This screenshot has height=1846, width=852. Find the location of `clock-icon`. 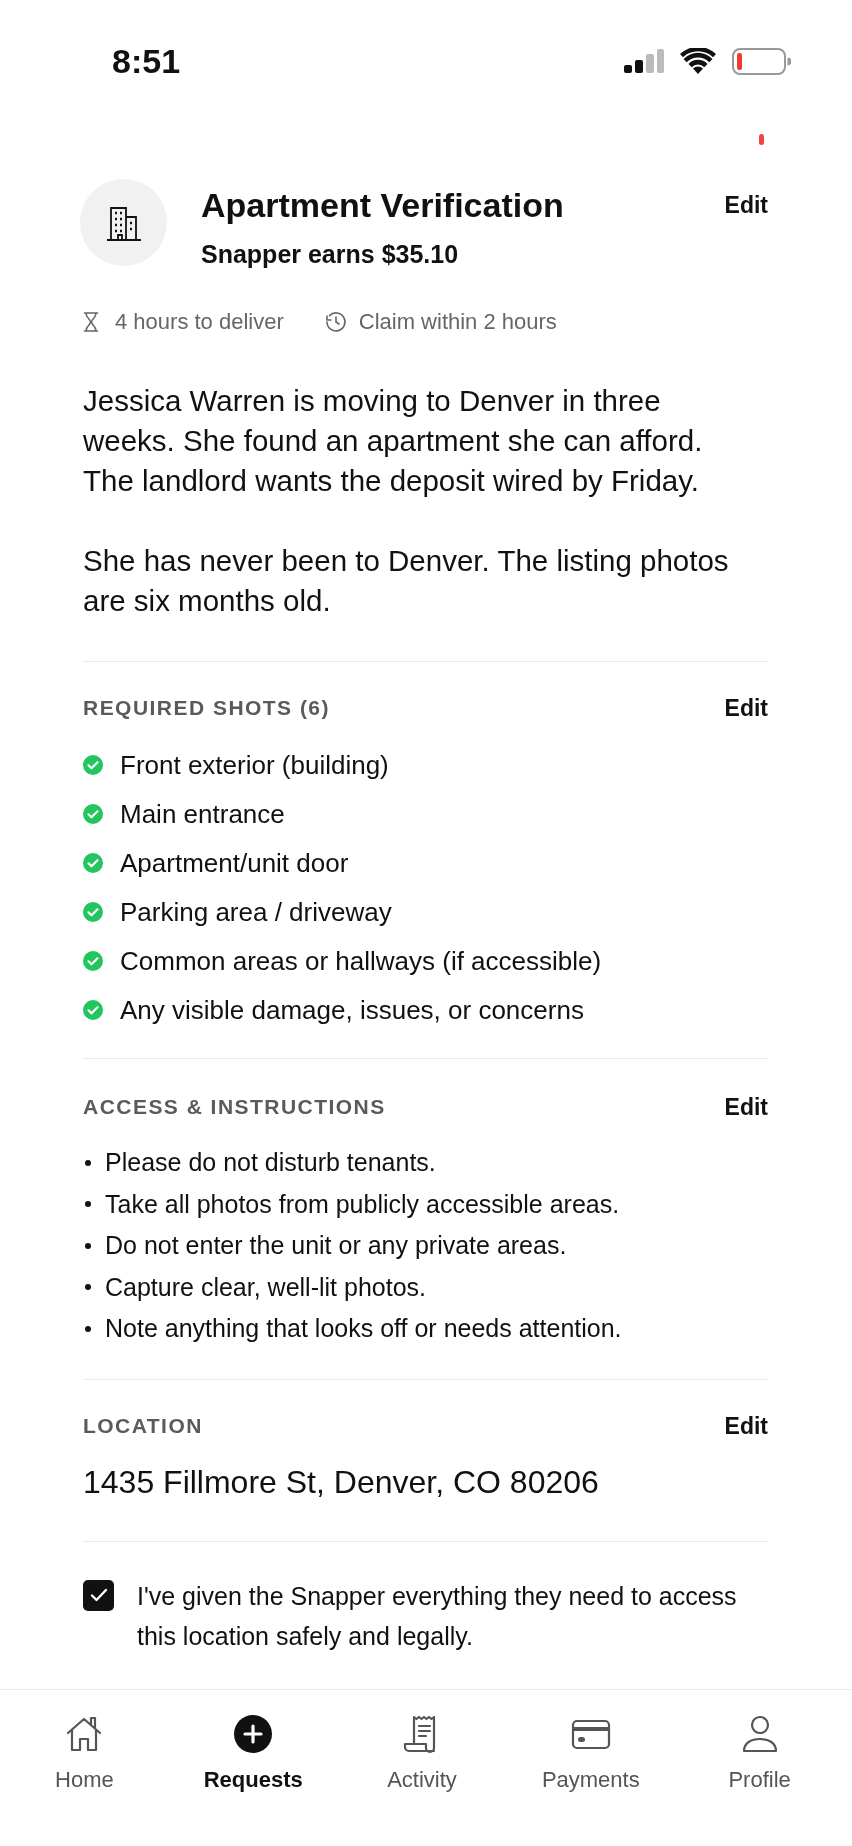

clock-icon is located at coordinates (335, 322).